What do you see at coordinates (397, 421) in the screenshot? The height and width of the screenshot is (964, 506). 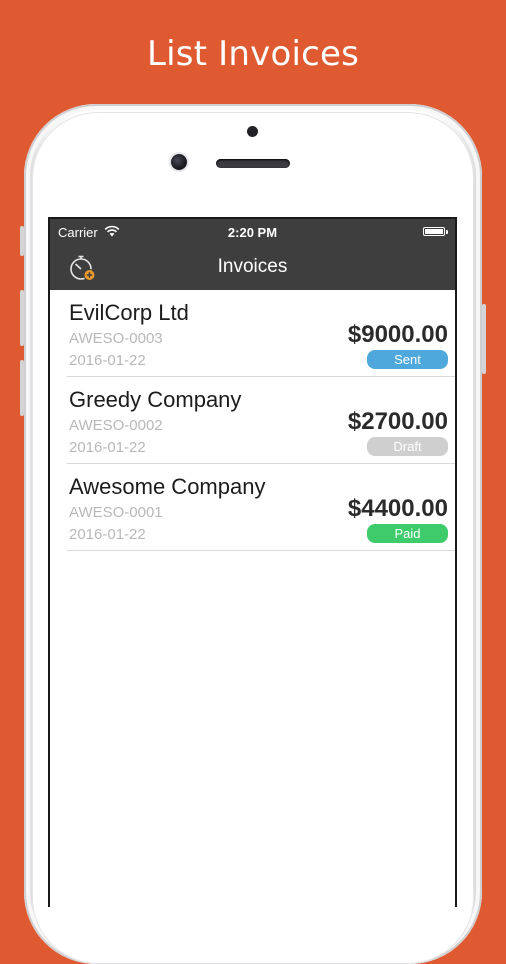 I see `invoice-amount: $2700.00` at bounding box center [397, 421].